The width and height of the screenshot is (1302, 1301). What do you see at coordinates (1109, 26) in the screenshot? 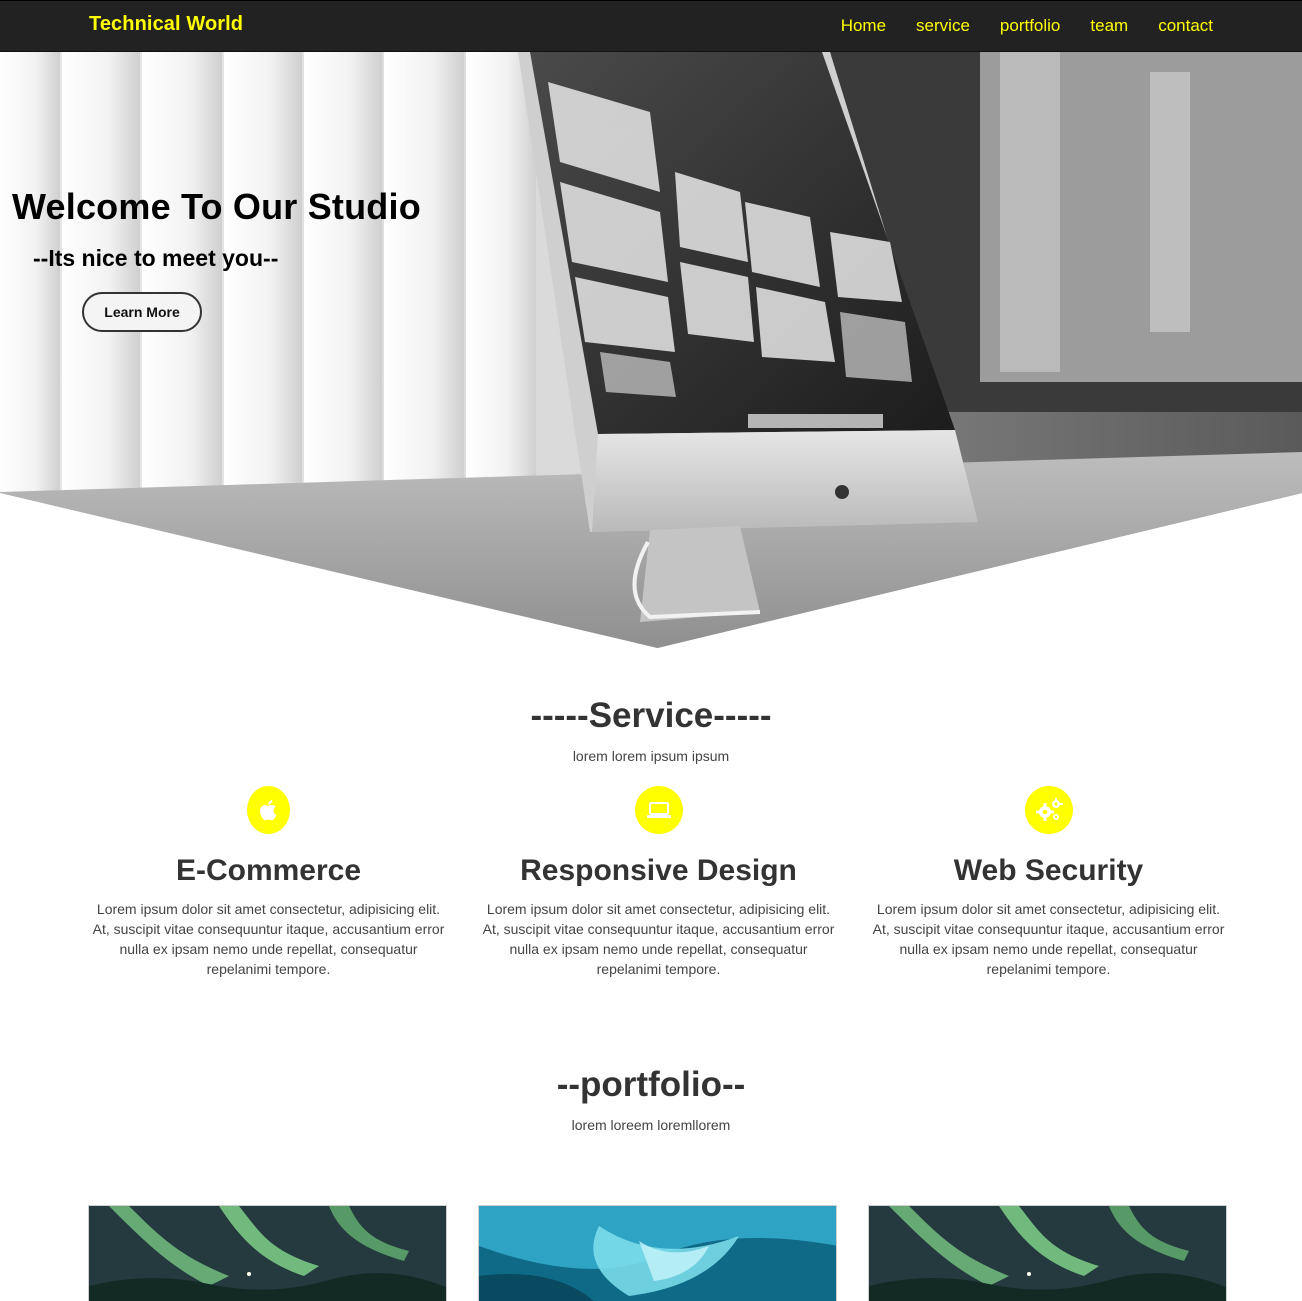
I see `nav-link-team: team` at bounding box center [1109, 26].